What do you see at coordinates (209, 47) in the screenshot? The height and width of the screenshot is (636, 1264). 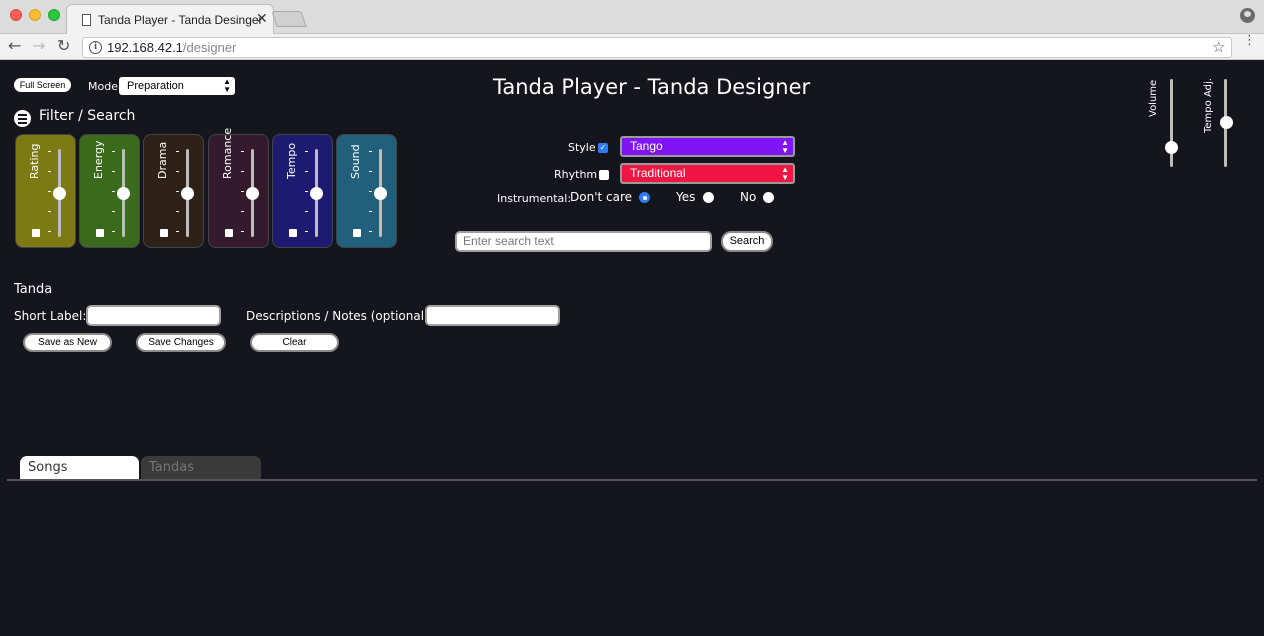 I see `url-path: /designer` at bounding box center [209, 47].